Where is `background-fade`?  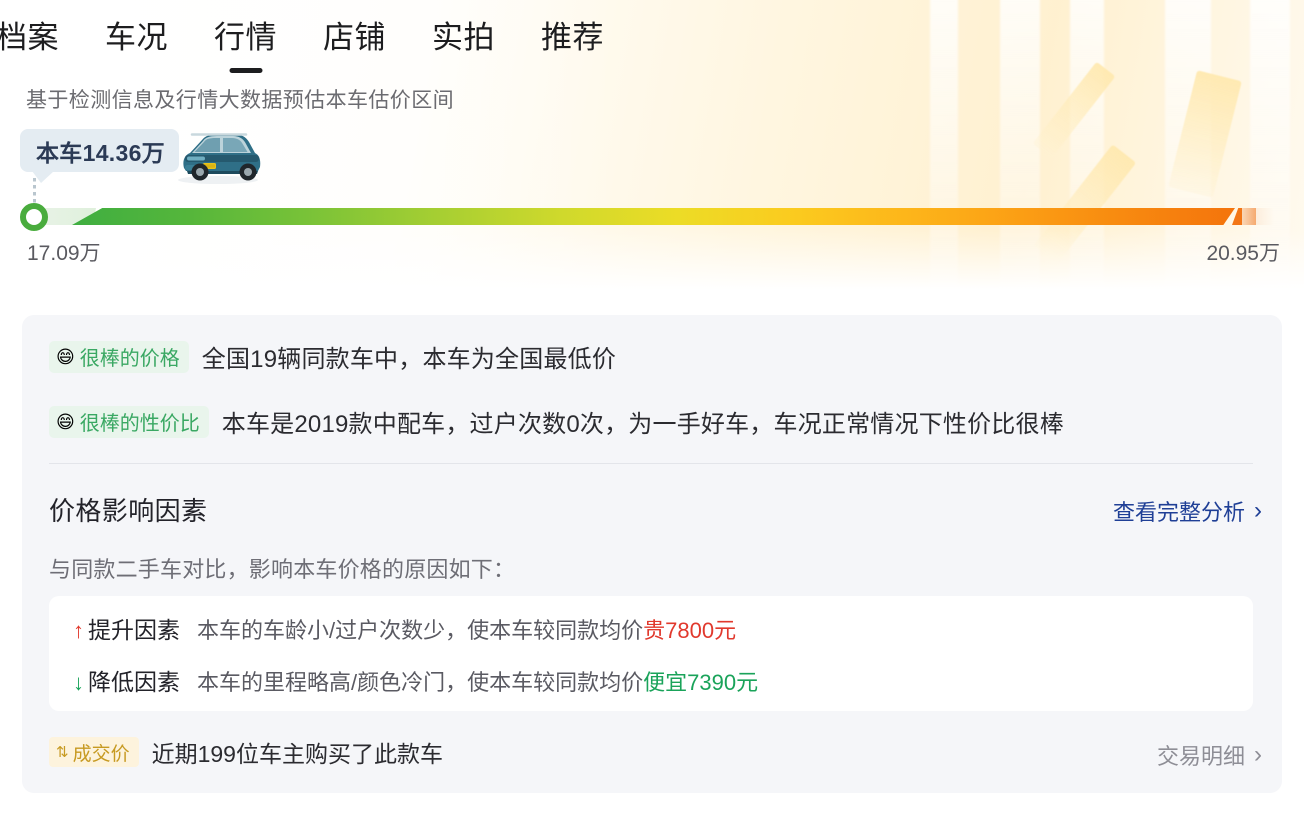
background-fade is located at coordinates (652, 265).